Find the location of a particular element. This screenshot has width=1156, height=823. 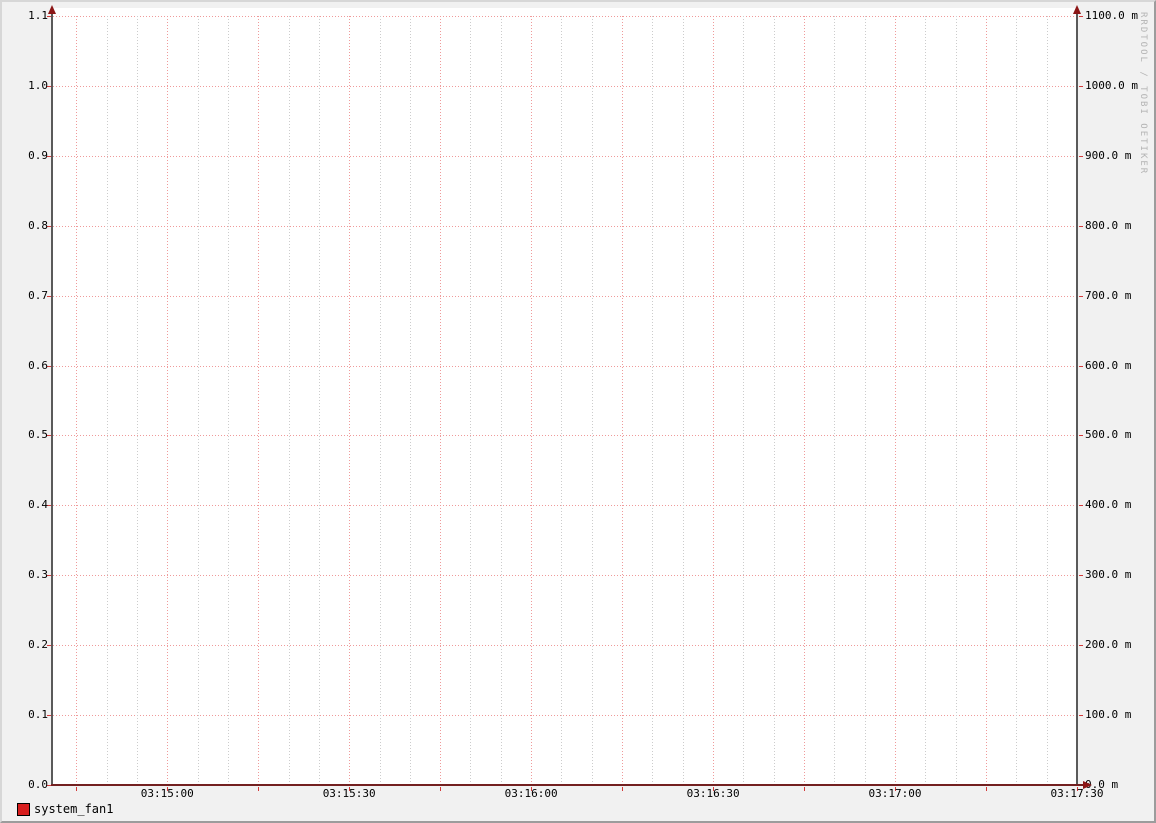

y-axis-left-label: 0.0 is located at coordinates (38, 784).